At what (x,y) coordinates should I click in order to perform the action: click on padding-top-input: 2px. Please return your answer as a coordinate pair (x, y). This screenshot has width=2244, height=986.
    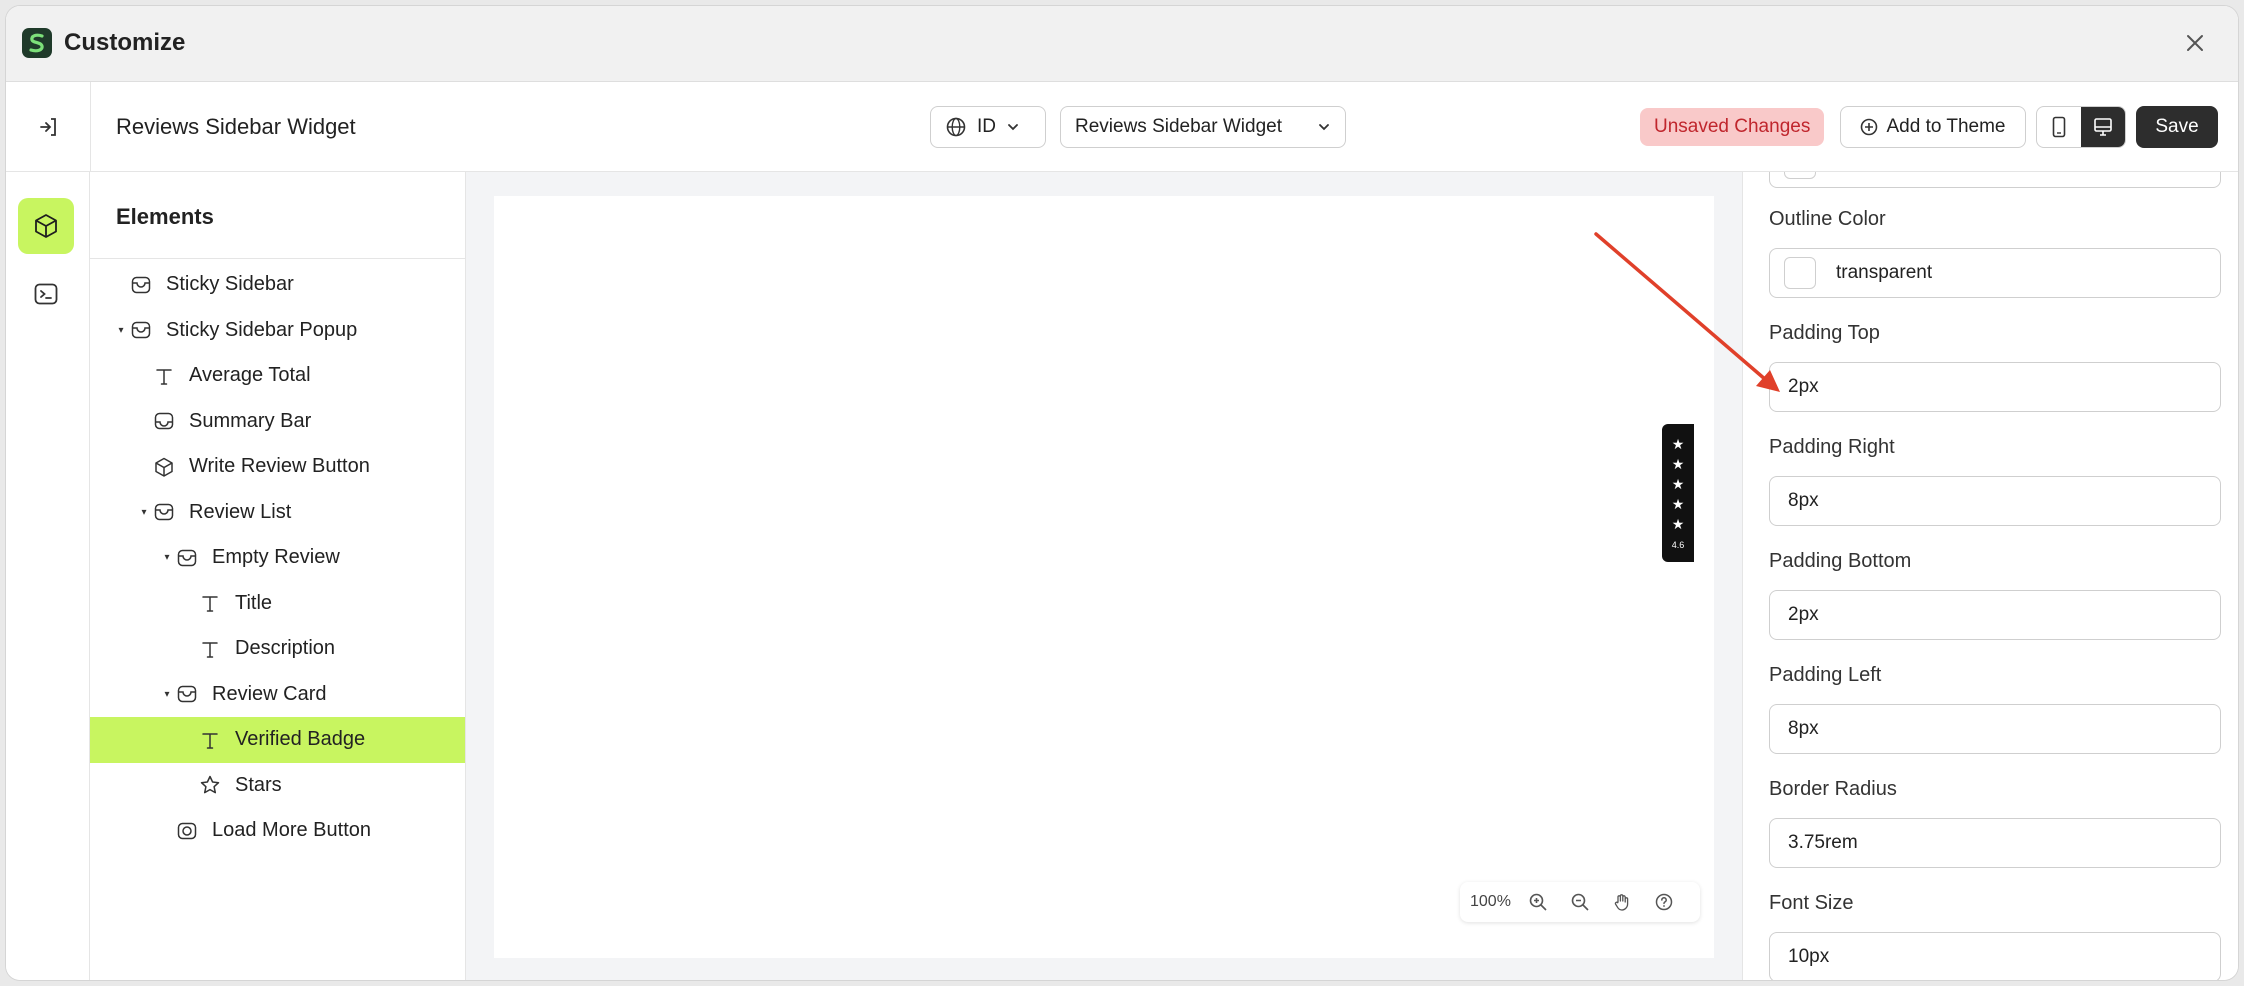
    Looking at the image, I should click on (1995, 387).